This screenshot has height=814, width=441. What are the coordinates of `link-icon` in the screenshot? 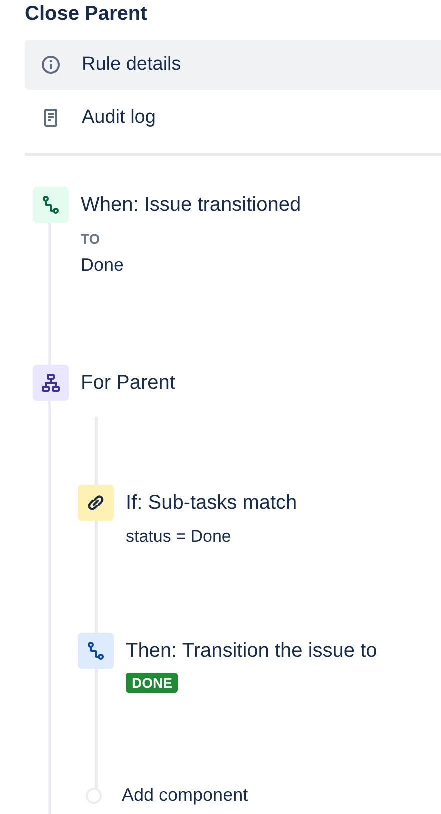 It's located at (96, 503).